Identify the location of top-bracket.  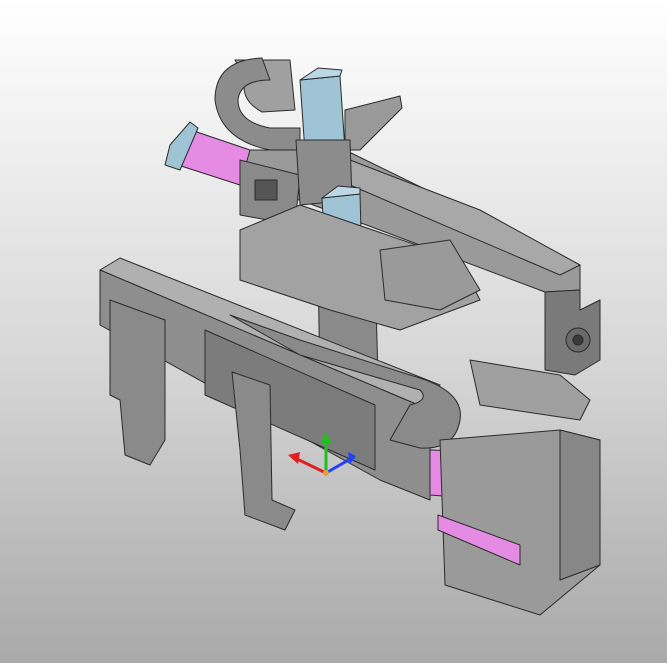
(373, 123).